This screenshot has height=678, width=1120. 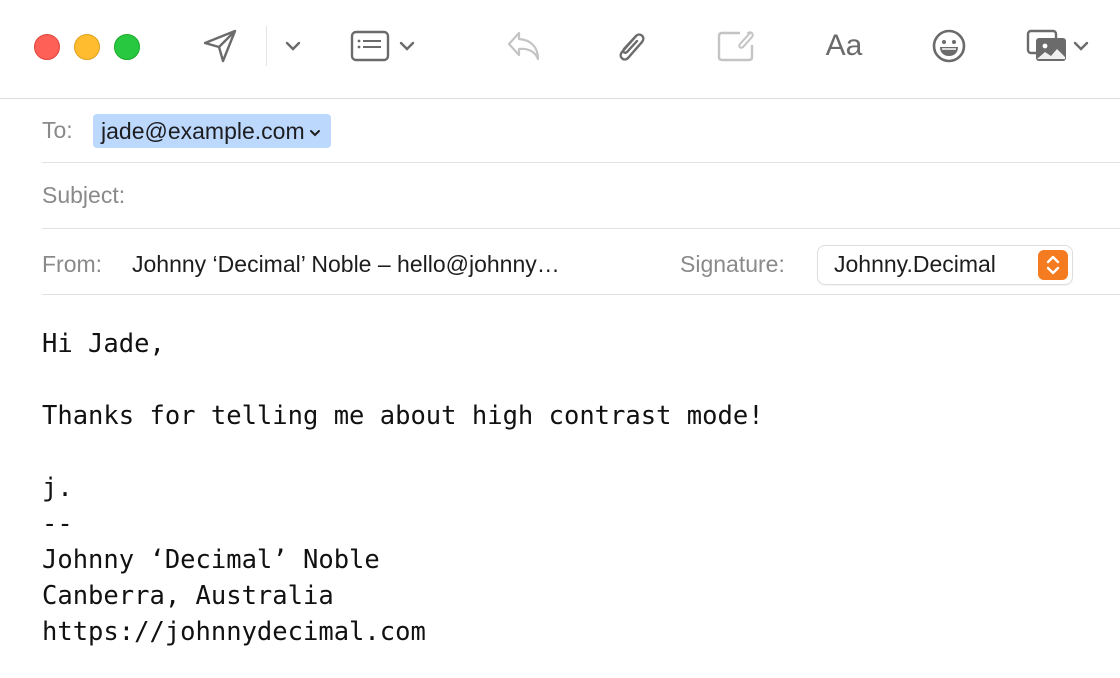 I want to click on paper-plane-icon, so click(x=220, y=46).